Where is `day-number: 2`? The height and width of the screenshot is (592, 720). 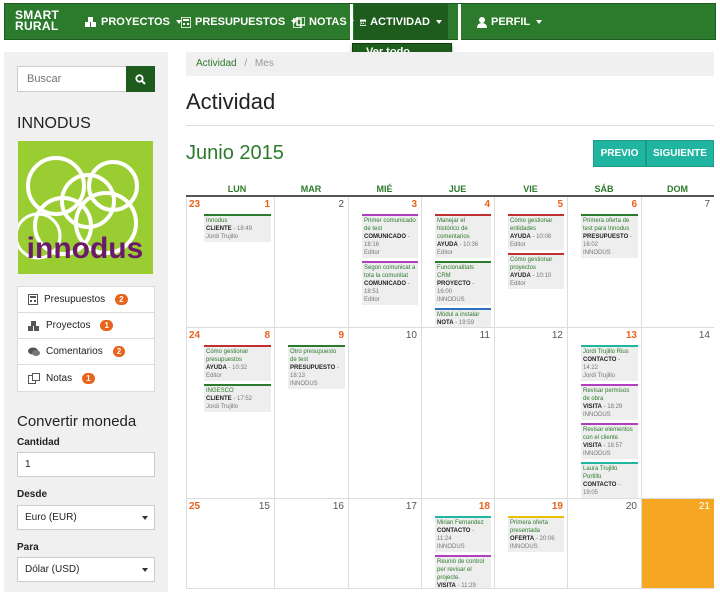
day-number: 2 is located at coordinates (341, 204).